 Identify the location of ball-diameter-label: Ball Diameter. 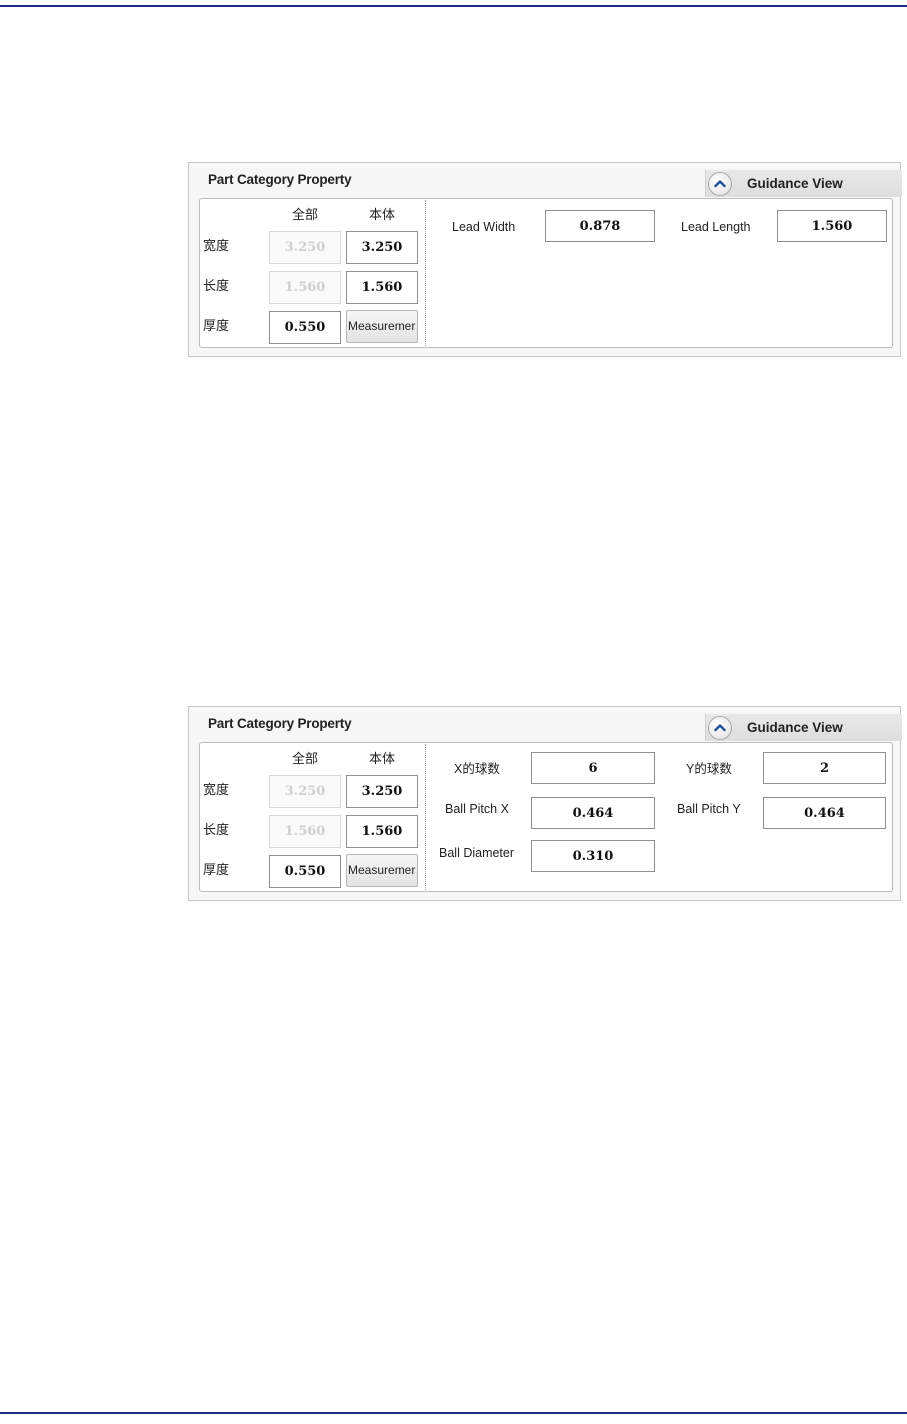
(477, 853).